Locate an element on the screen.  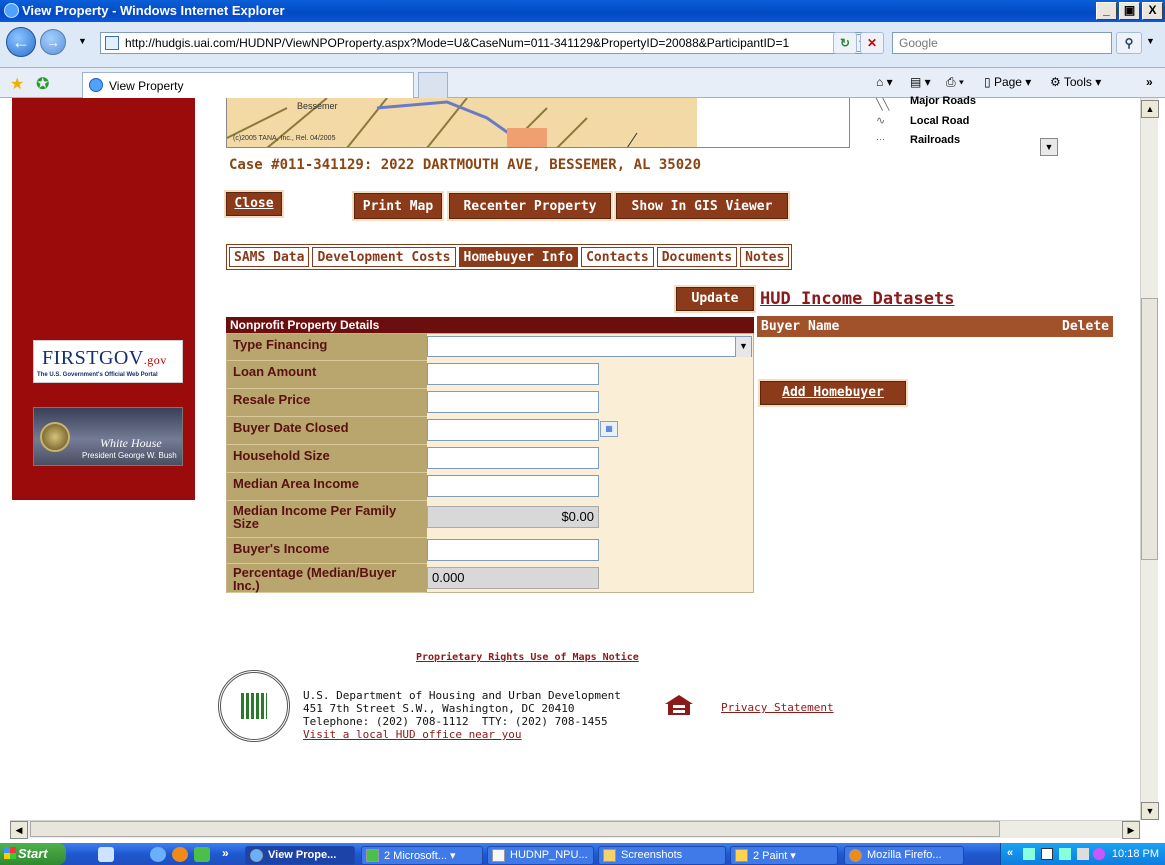
local-road-icon: ∿ is located at coordinates (881, 121).